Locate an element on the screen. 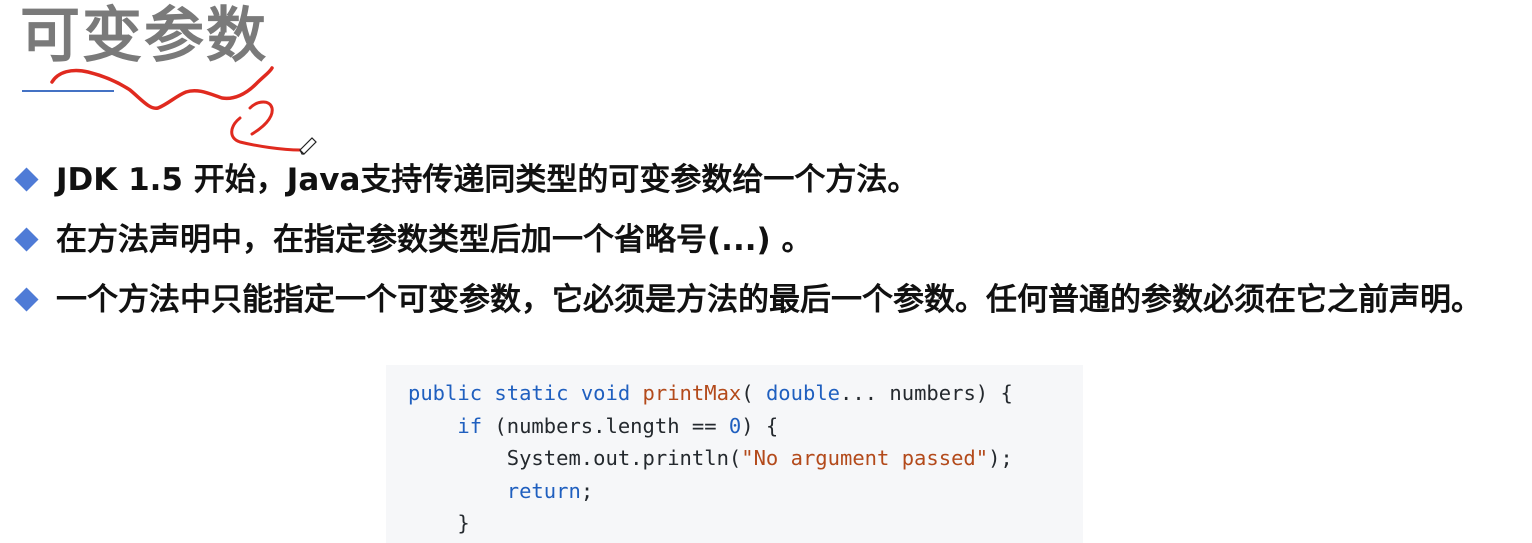 The width and height of the screenshot is (1532, 543). code-line: } is located at coordinates (439, 523).